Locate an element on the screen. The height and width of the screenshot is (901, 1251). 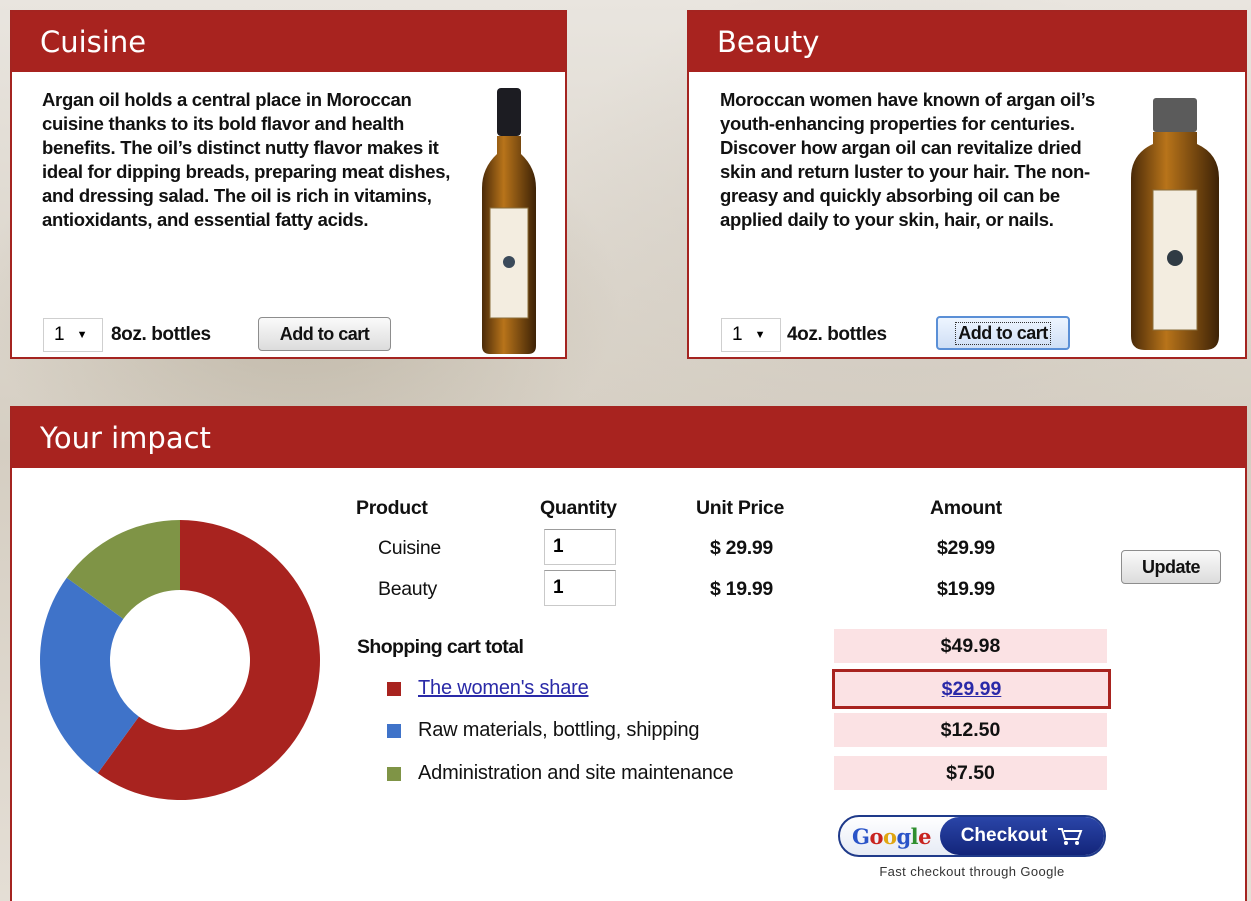
header-quantity: Quantity is located at coordinates (578, 508).